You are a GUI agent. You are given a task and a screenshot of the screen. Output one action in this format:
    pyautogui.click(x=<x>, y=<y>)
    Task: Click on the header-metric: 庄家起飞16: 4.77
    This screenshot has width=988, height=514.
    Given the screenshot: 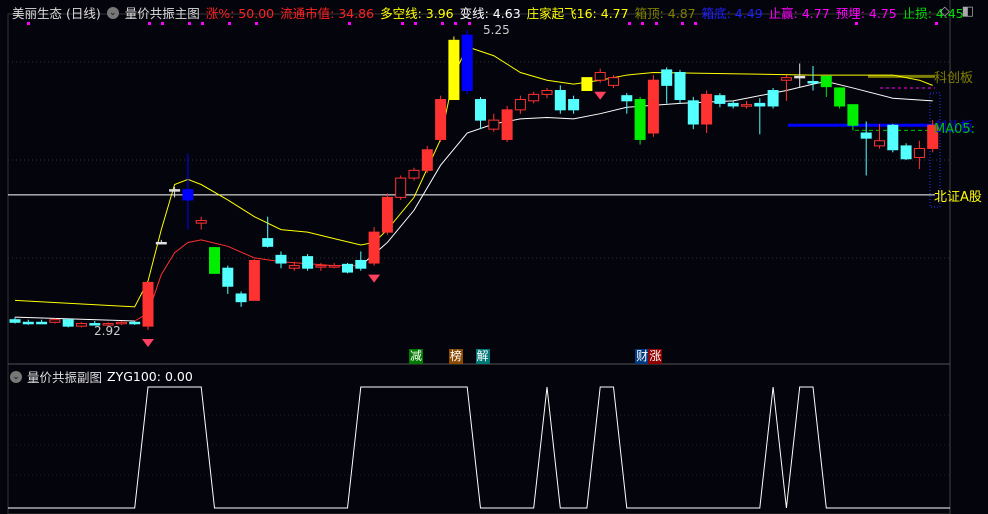 What is the action you would take?
    pyautogui.click(x=577, y=13)
    